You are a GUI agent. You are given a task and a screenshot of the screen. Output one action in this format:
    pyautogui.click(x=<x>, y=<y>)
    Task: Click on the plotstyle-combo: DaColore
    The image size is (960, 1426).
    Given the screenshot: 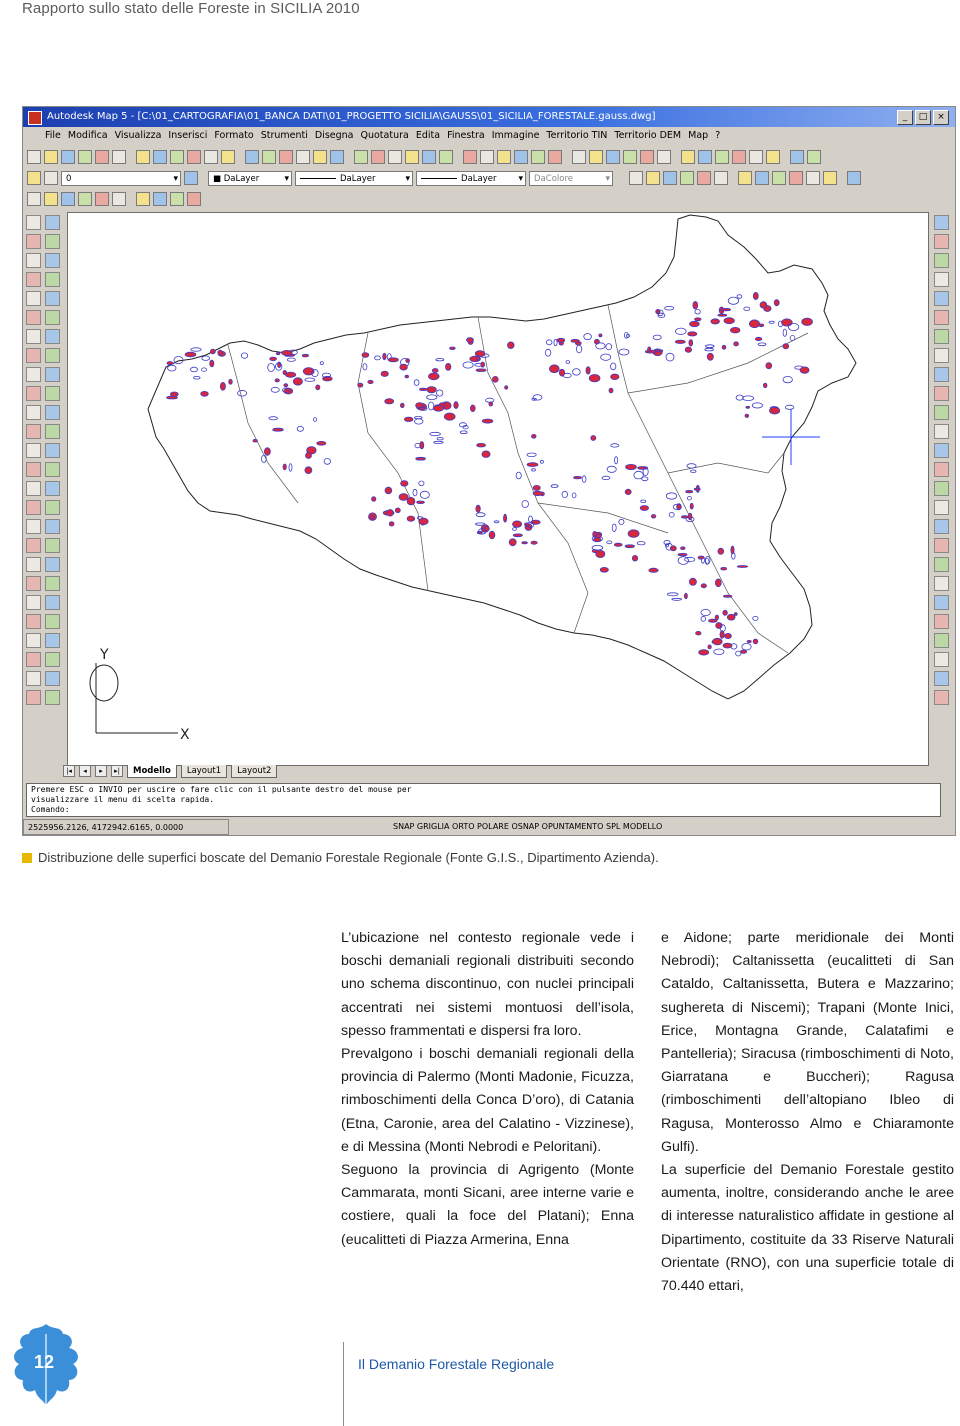 What is the action you would take?
    pyautogui.click(x=571, y=178)
    